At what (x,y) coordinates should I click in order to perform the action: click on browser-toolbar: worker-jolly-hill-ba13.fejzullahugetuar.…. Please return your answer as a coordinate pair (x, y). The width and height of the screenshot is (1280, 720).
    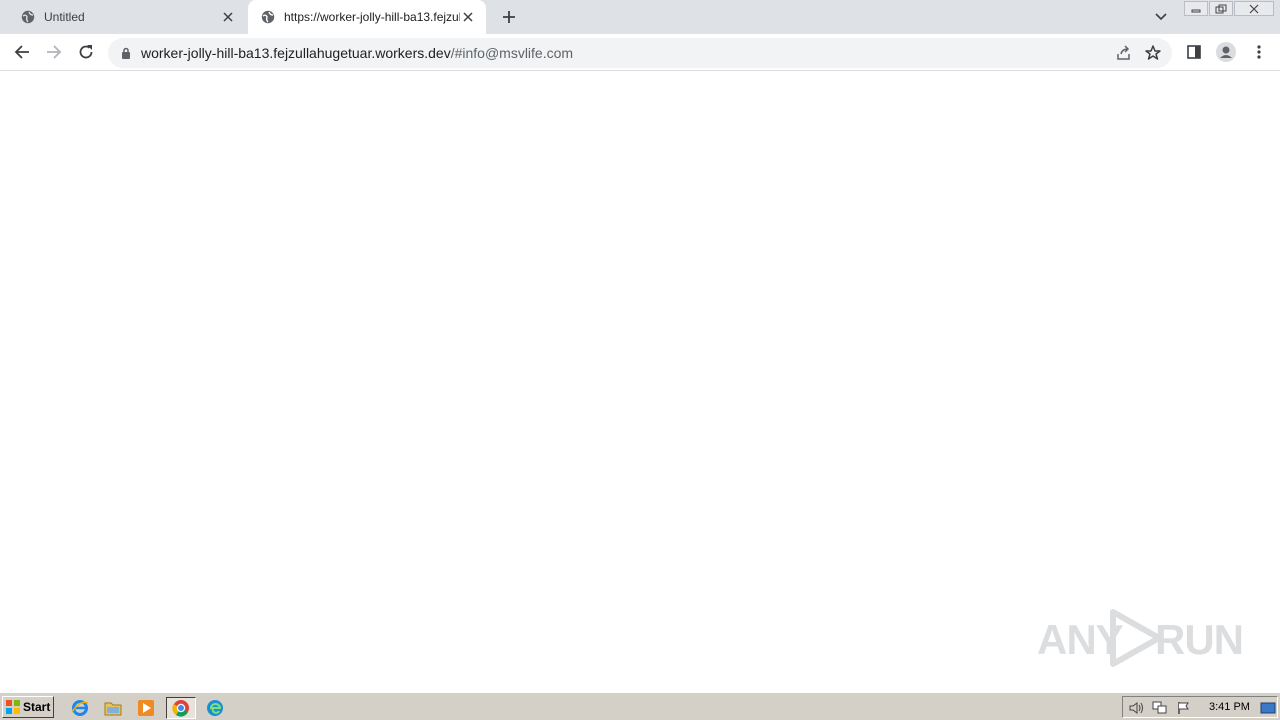
    Looking at the image, I should click on (640, 52).